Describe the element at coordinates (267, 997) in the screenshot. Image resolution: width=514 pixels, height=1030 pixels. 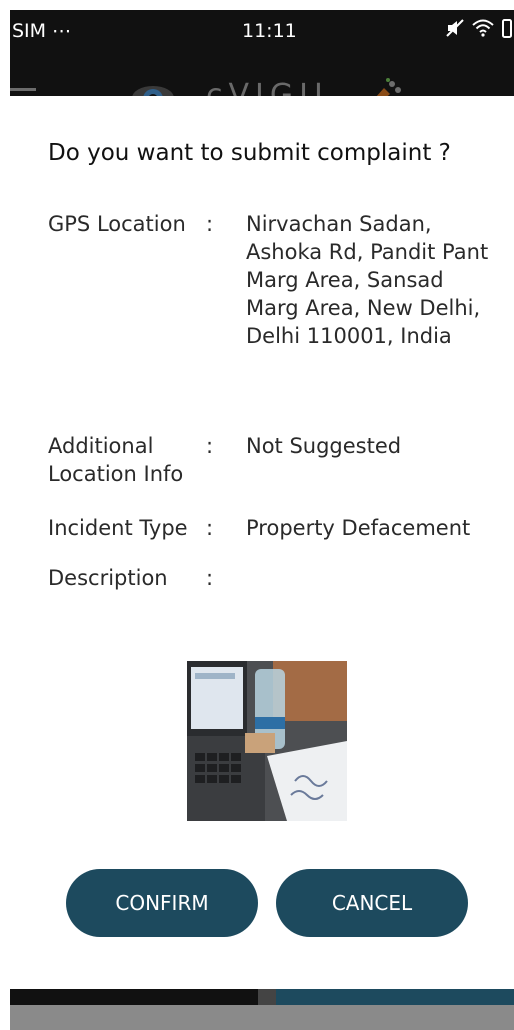
I see `bottom-bar-divider` at that location.